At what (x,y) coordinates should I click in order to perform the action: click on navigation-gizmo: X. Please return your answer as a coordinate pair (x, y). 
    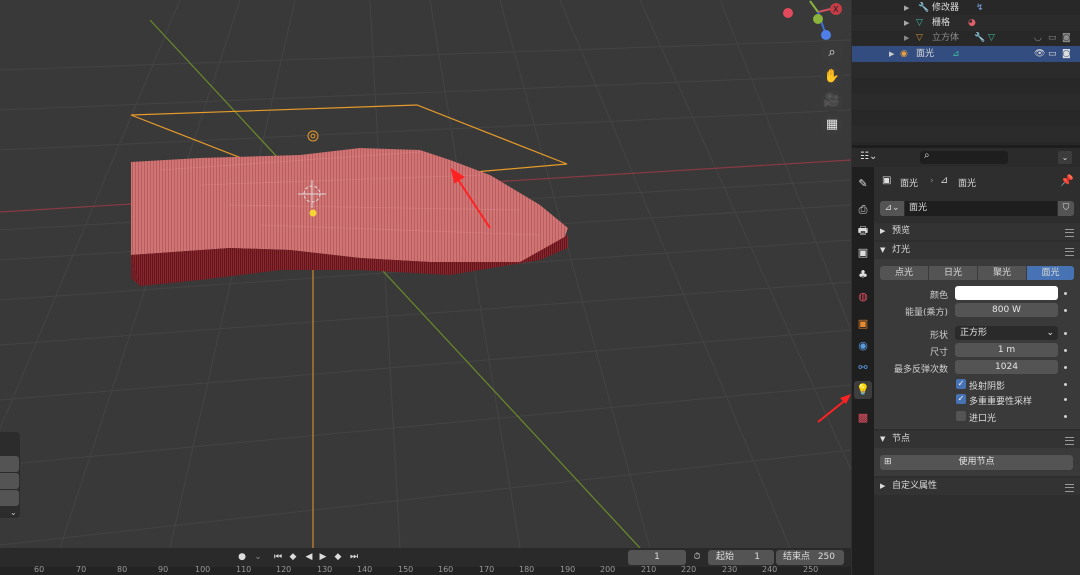
    Looking at the image, I should click on (812, 20).